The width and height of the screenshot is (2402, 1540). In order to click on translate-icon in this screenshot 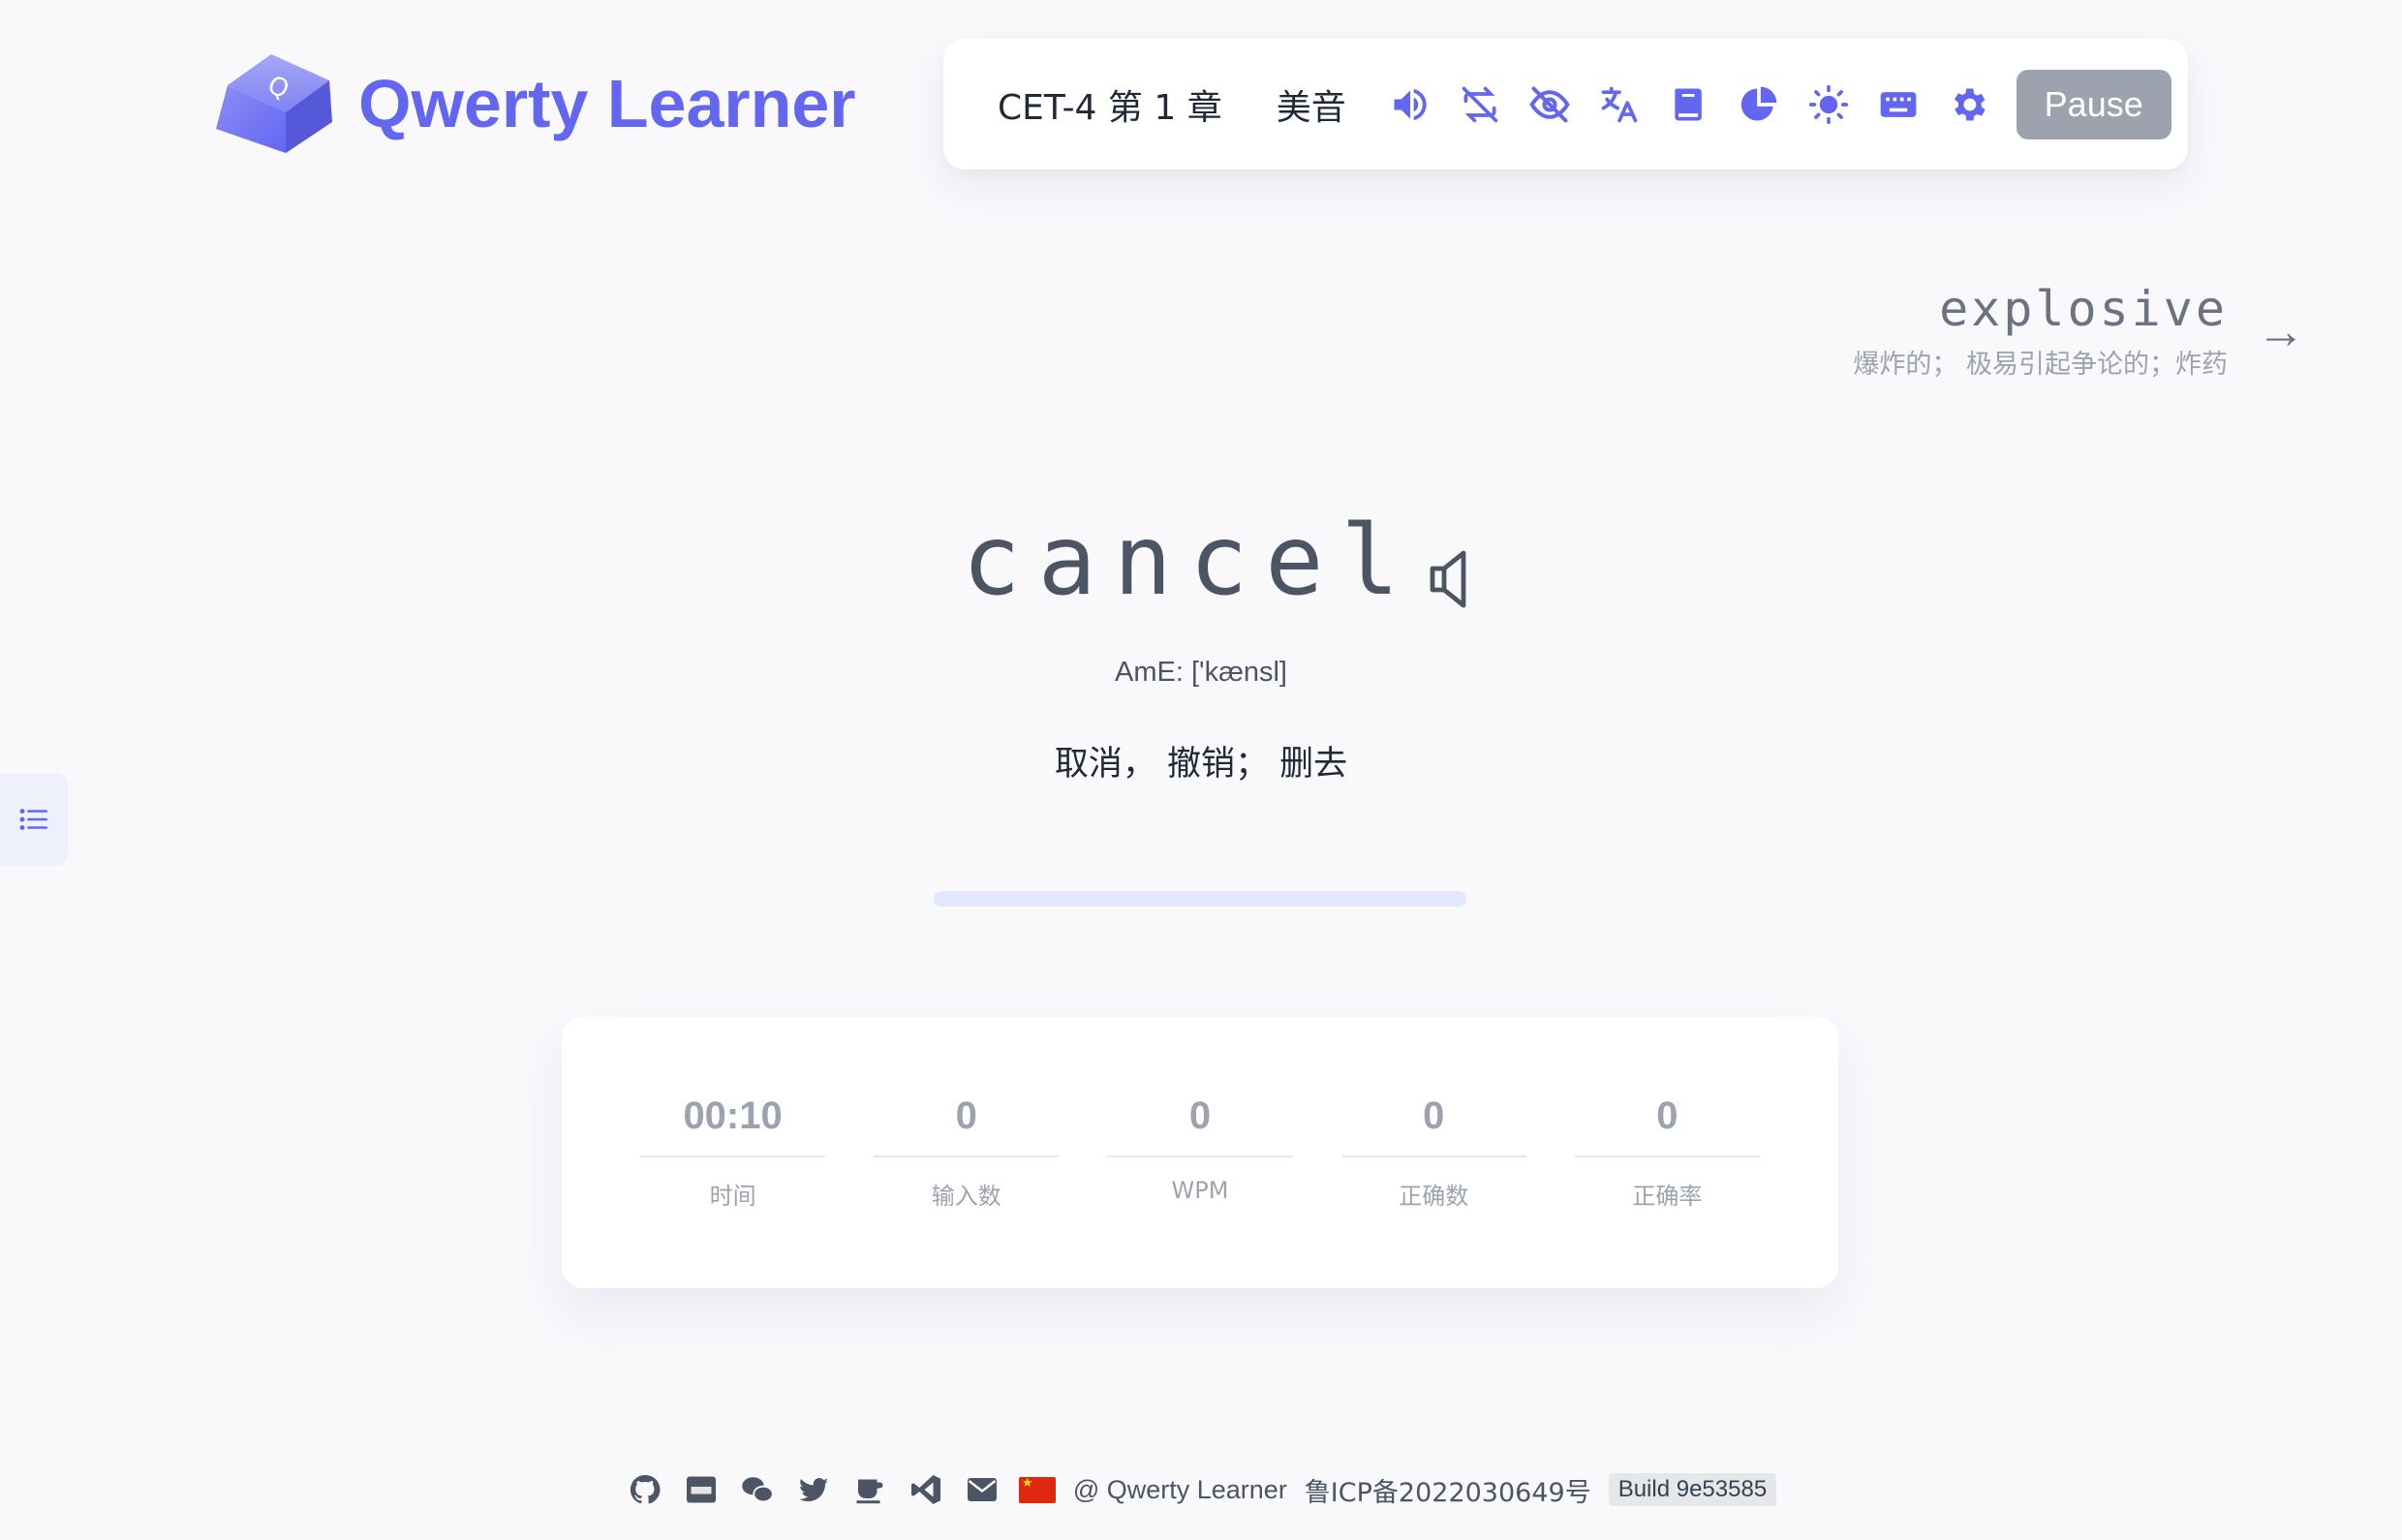, I will do `click(1619, 105)`.